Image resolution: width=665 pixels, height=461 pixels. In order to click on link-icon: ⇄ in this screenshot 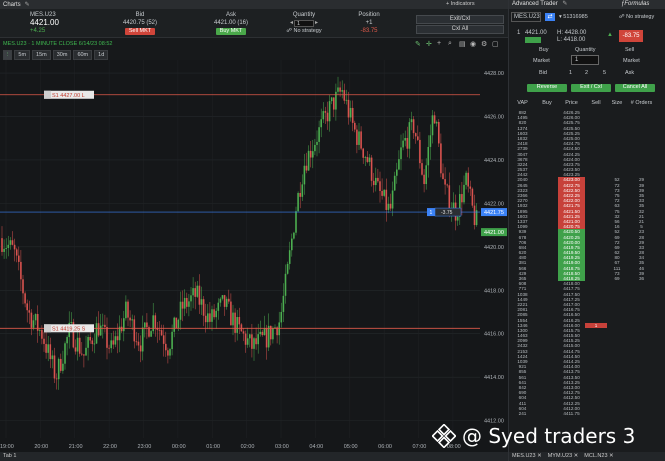, I will do `click(550, 17)`.